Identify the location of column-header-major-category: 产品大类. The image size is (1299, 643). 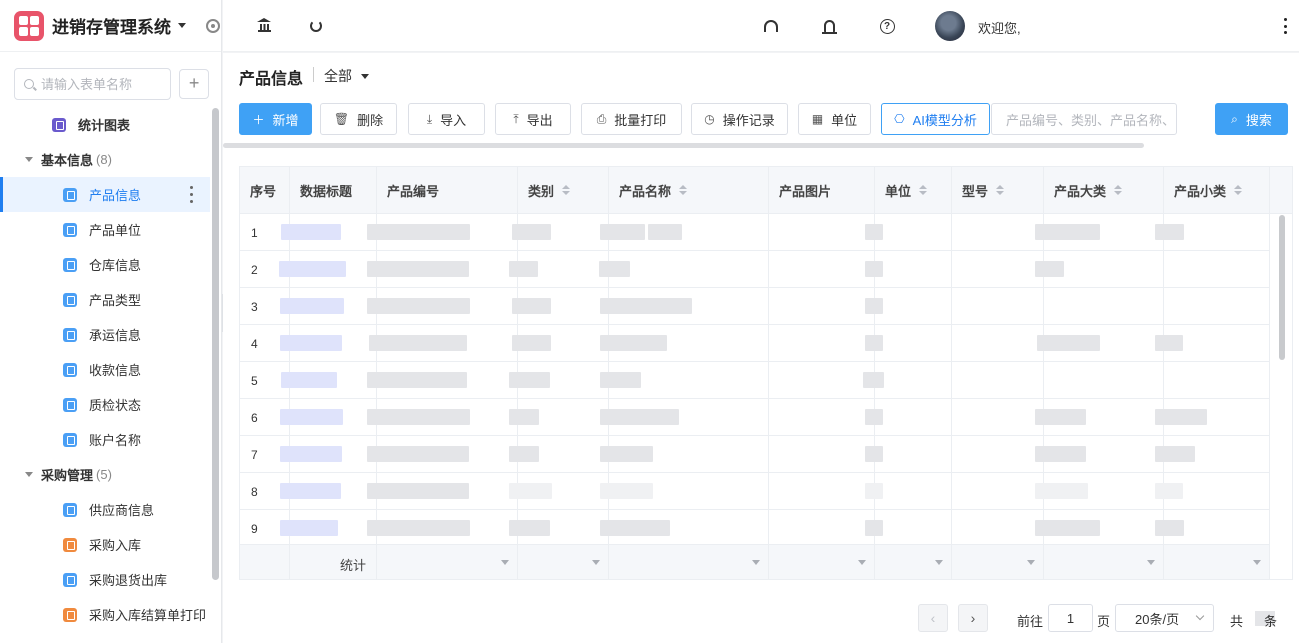
(1104, 190).